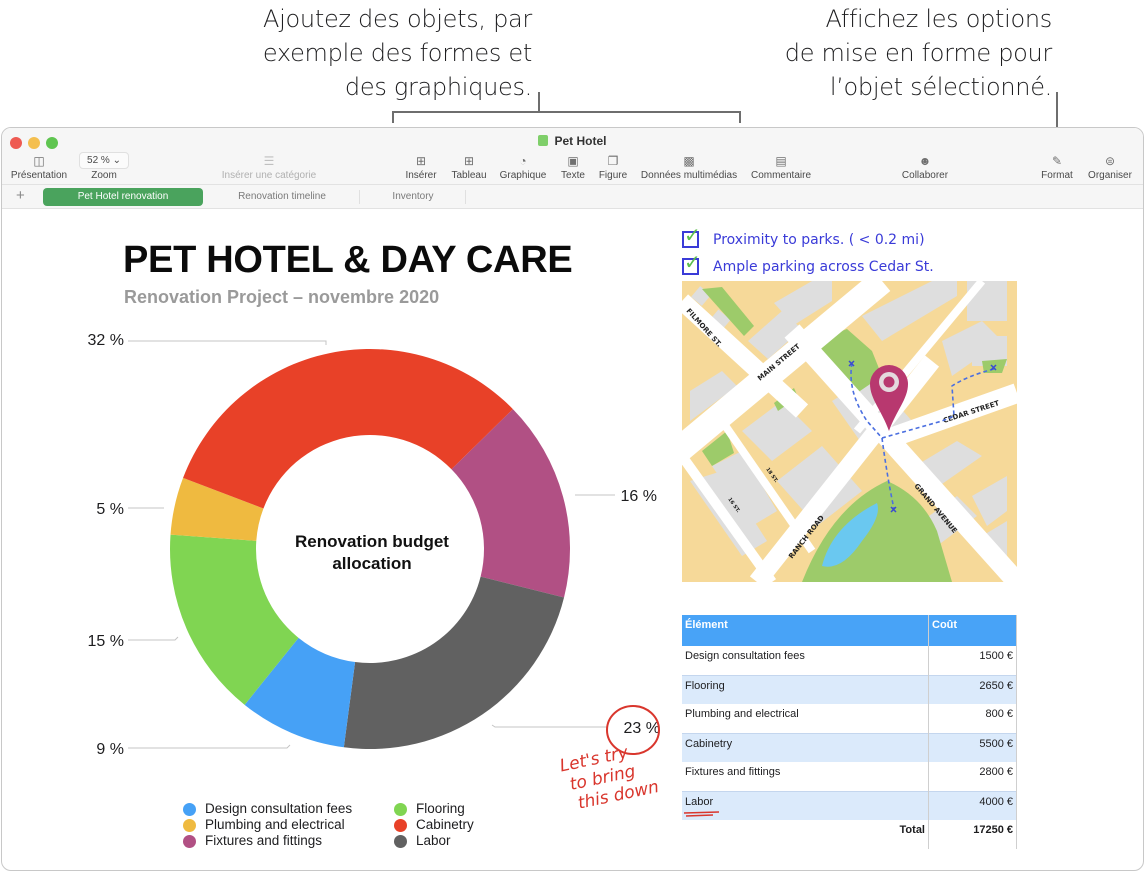  What do you see at coordinates (106, 340) in the screenshot?
I see `percent-label: 32 %` at bounding box center [106, 340].